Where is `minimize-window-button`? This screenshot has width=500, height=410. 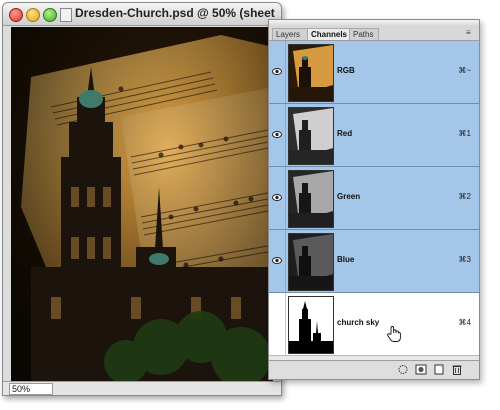 minimize-window-button is located at coordinates (33, 15).